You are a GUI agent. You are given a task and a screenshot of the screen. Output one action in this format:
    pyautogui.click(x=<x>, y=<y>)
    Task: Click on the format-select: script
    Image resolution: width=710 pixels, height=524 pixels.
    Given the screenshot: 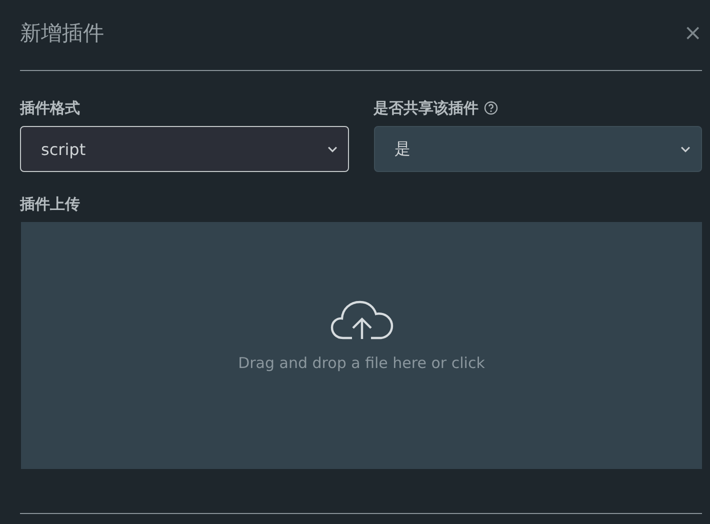 What is the action you would take?
    pyautogui.click(x=184, y=149)
    